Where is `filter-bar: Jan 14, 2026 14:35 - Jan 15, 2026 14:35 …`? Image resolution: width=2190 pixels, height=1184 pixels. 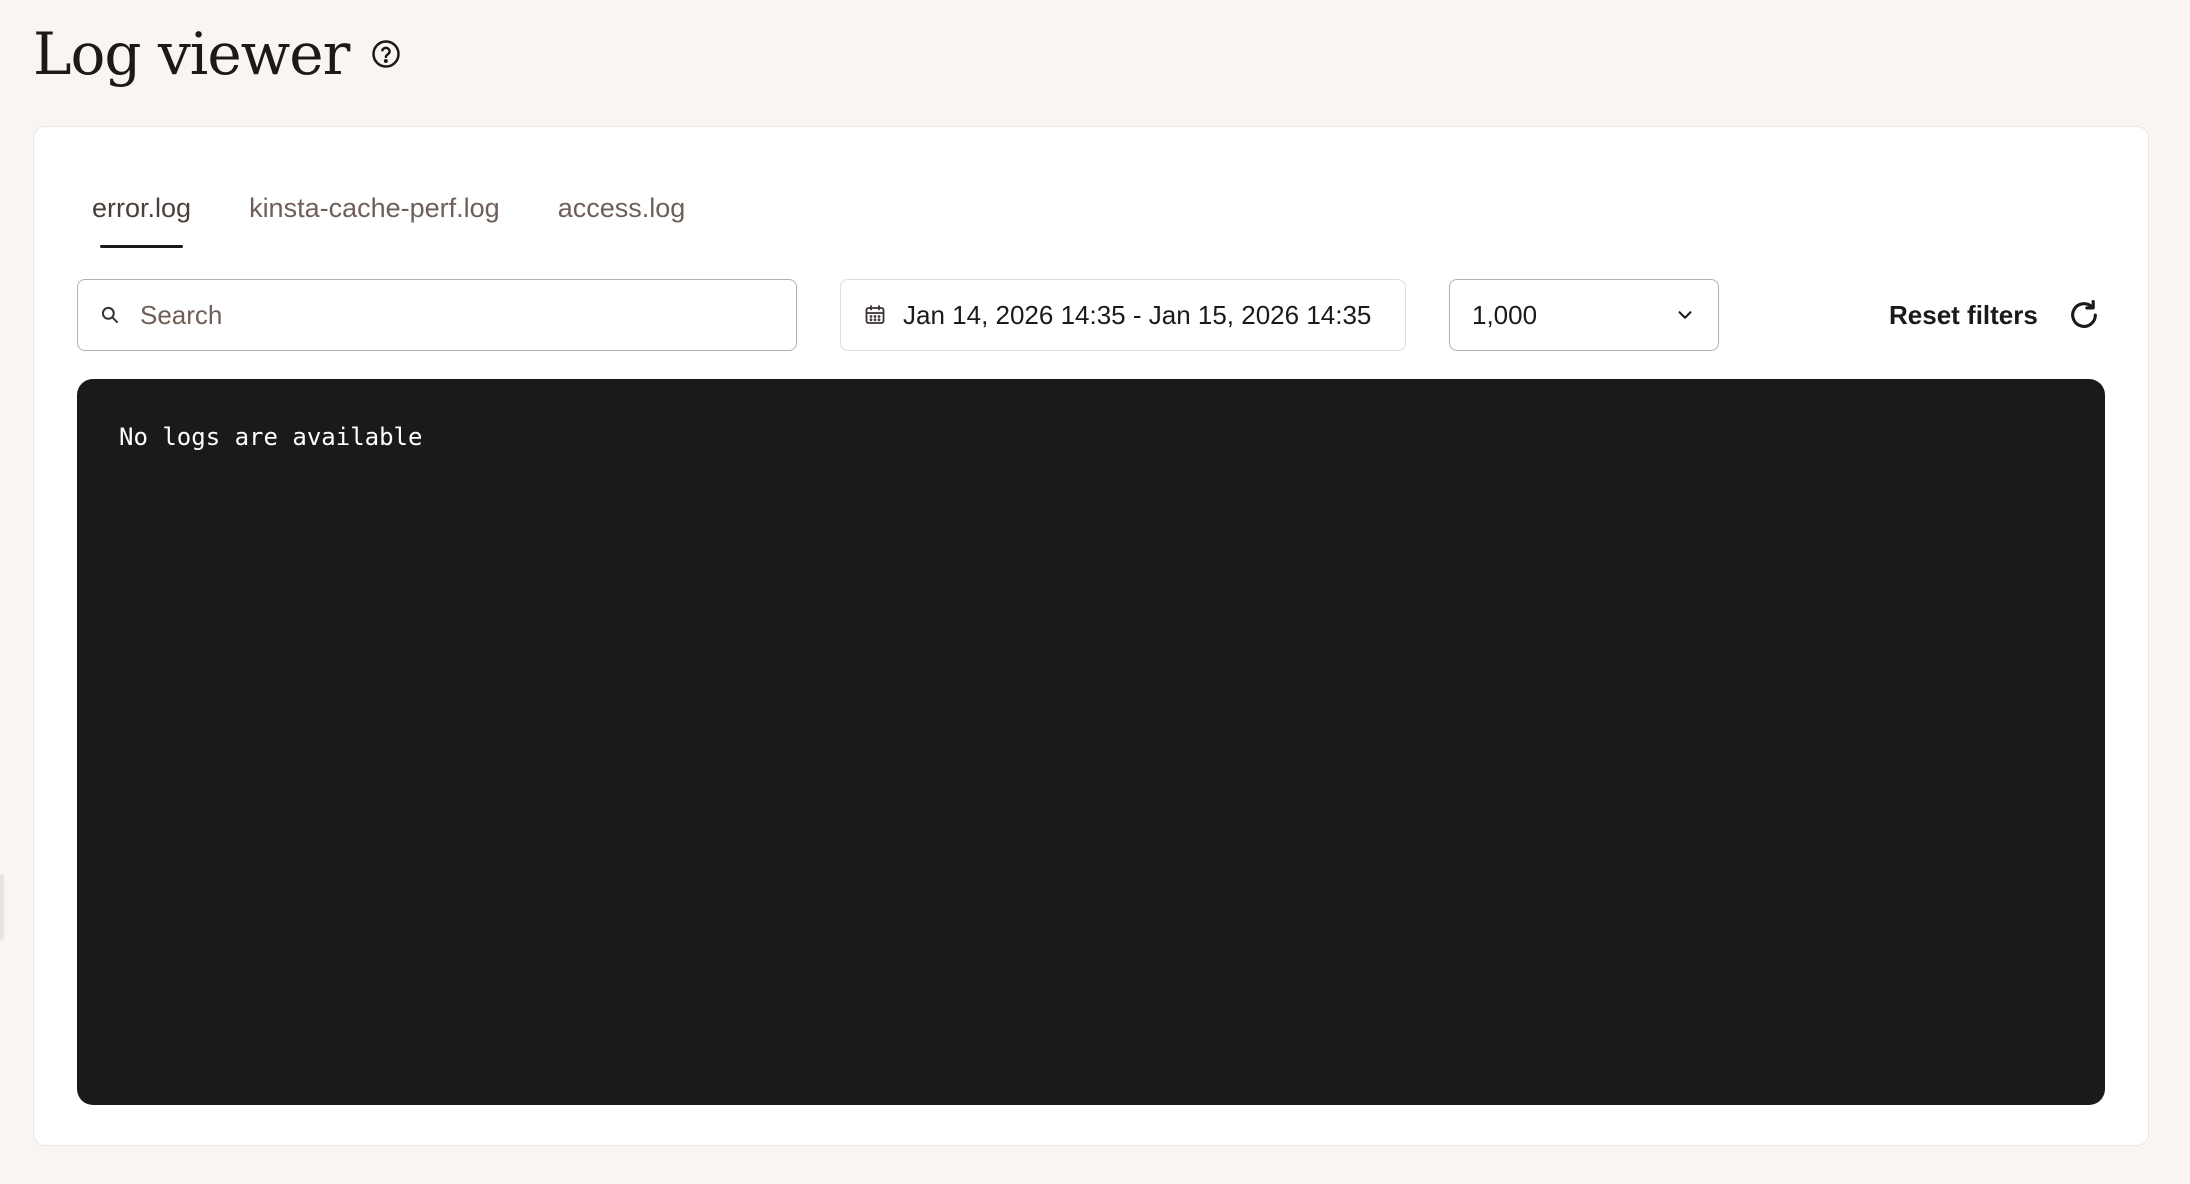 filter-bar: Jan 14, 2026 14:35 - Jan 15, 2026 14:35 … is located at coordinates (1091, 315).